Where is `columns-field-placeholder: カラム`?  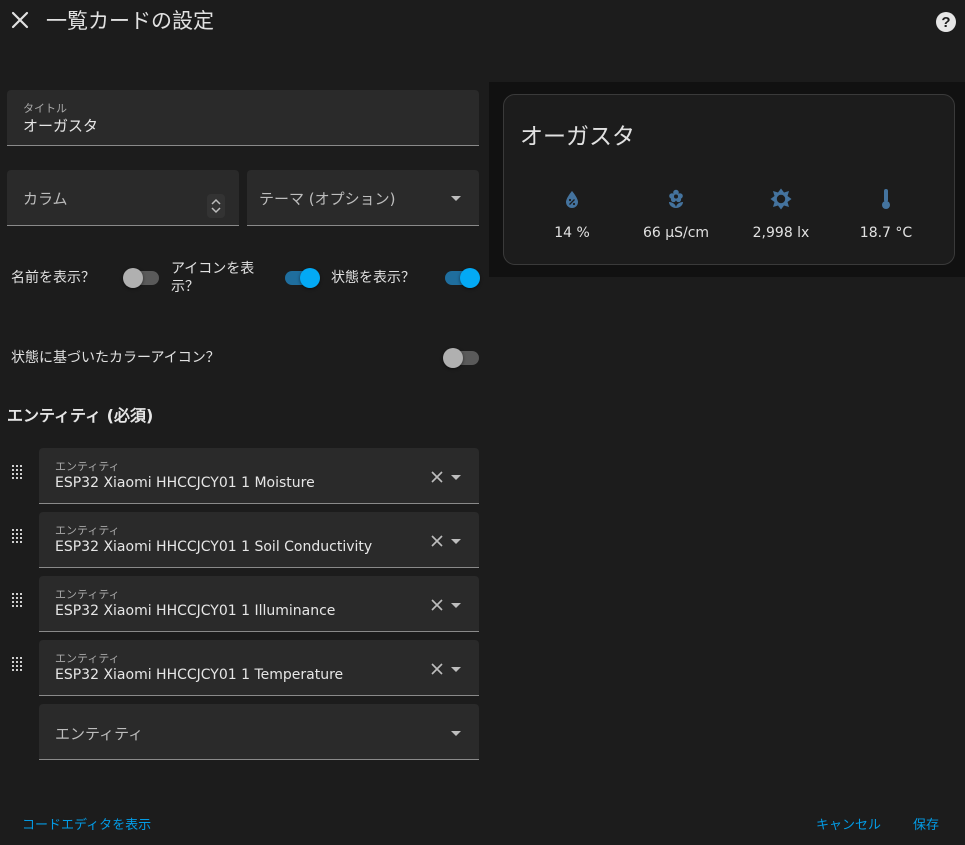 columns-field-placeholder: カラム is located at coordinates (45, 199).